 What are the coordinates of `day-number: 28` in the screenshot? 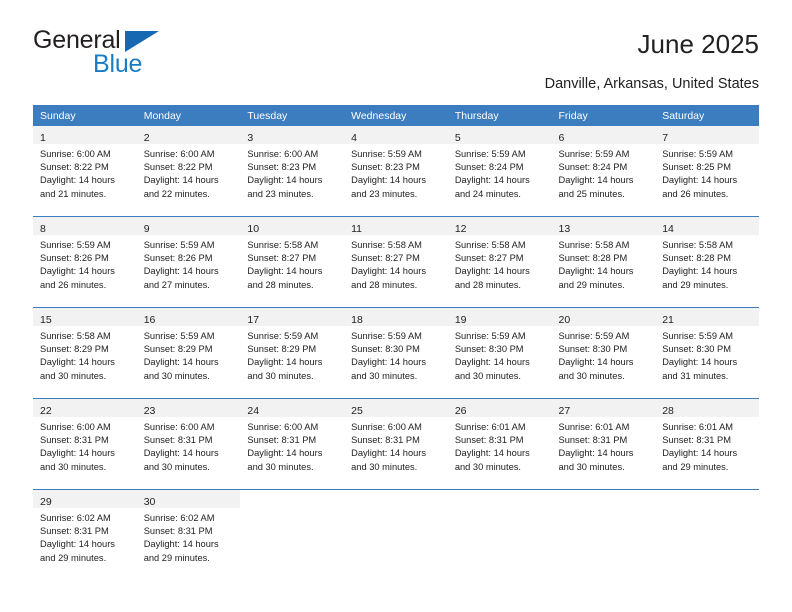 It's located at (668, 411).